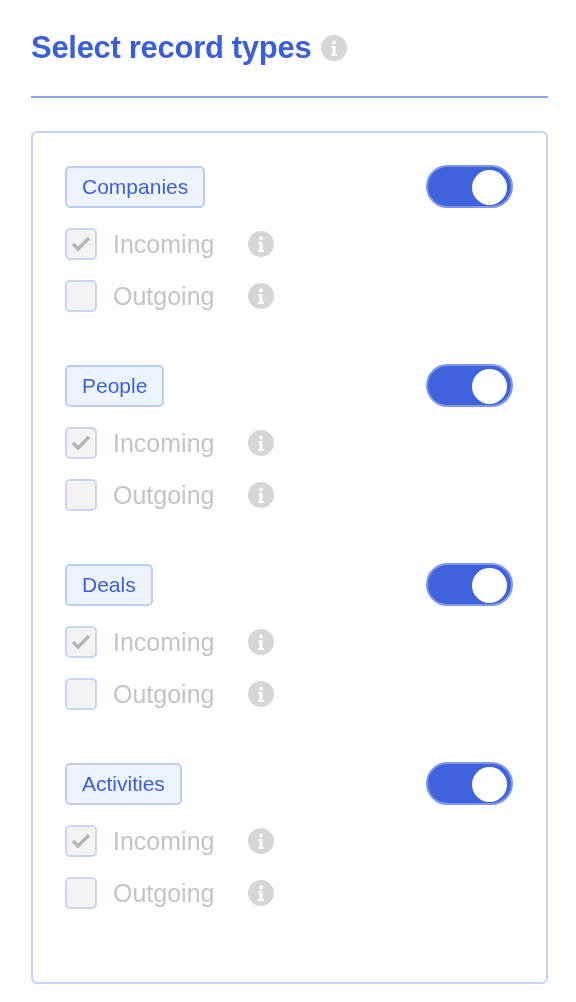 This screenshot has width=576, height=1002. I want to click on record-type-tag: People, so click(115, 385).